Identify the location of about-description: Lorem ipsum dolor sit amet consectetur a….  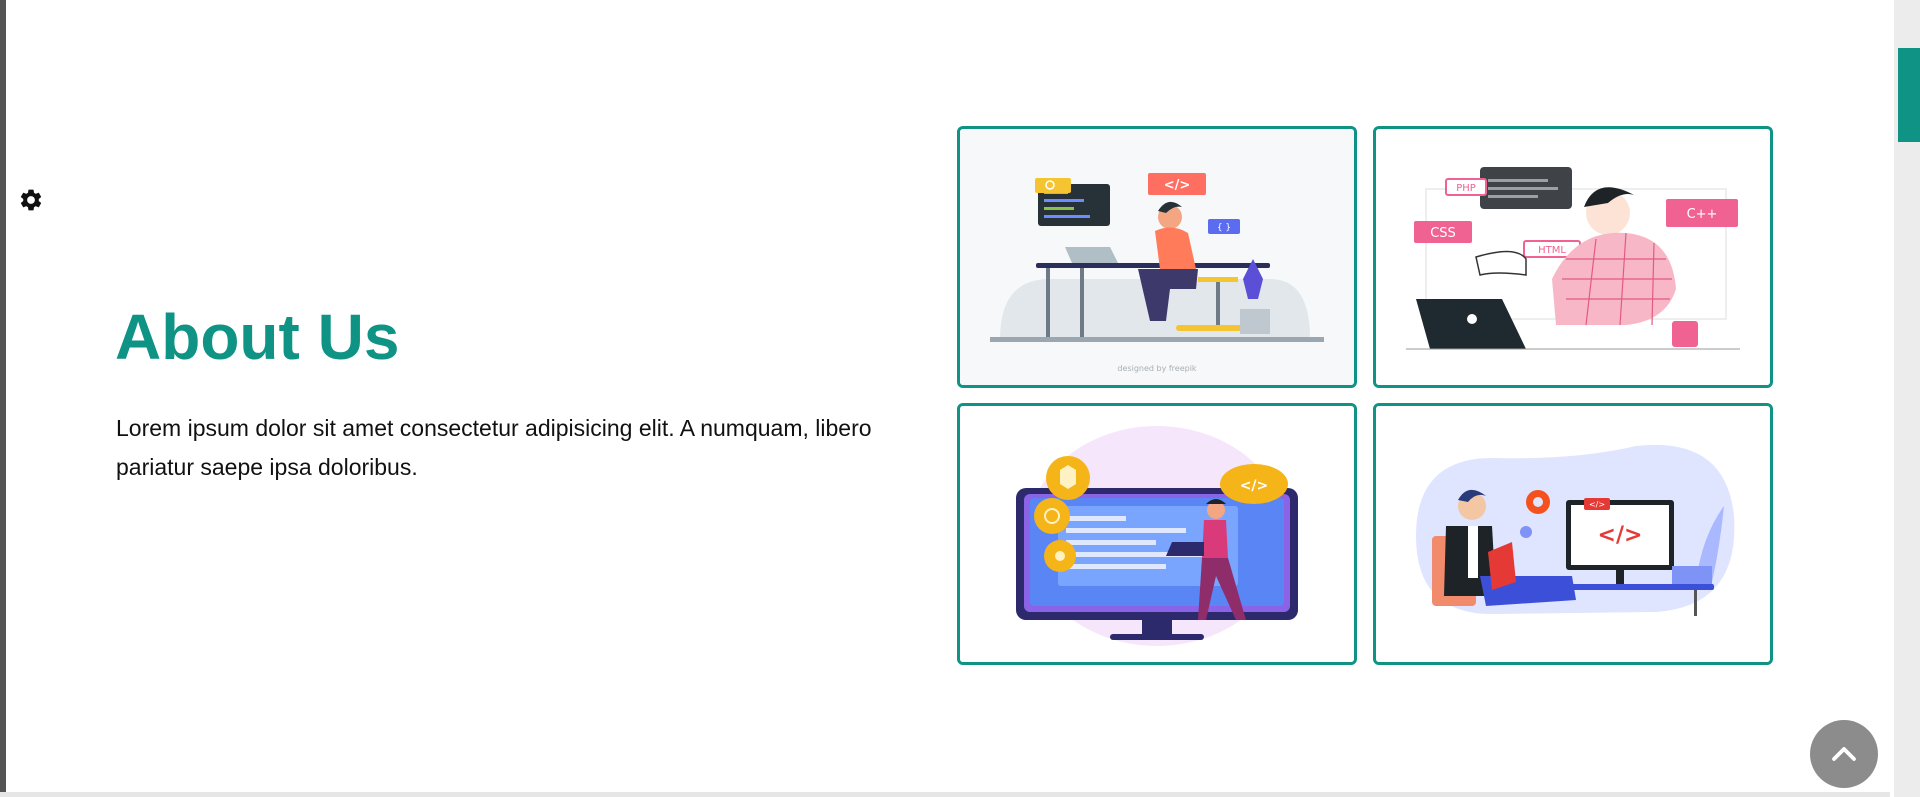
(494, 447).